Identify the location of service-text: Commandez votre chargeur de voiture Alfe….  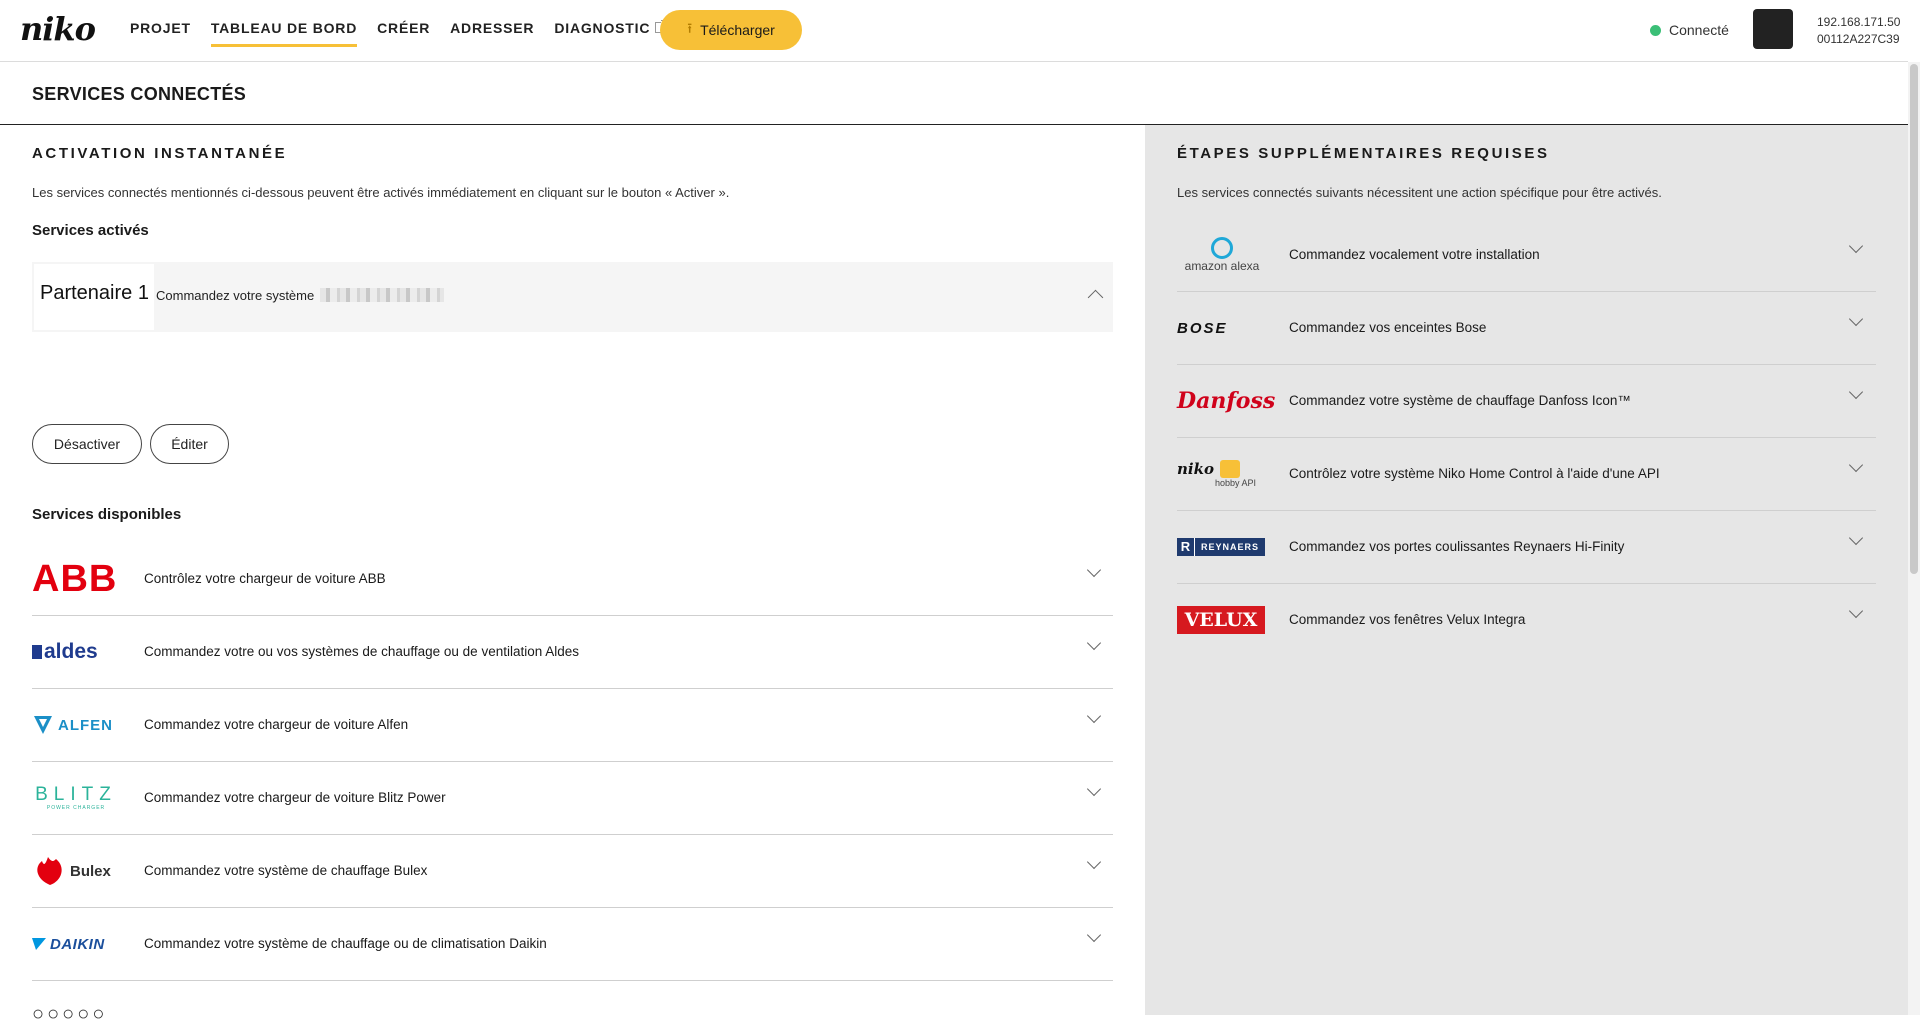
(276, 724).